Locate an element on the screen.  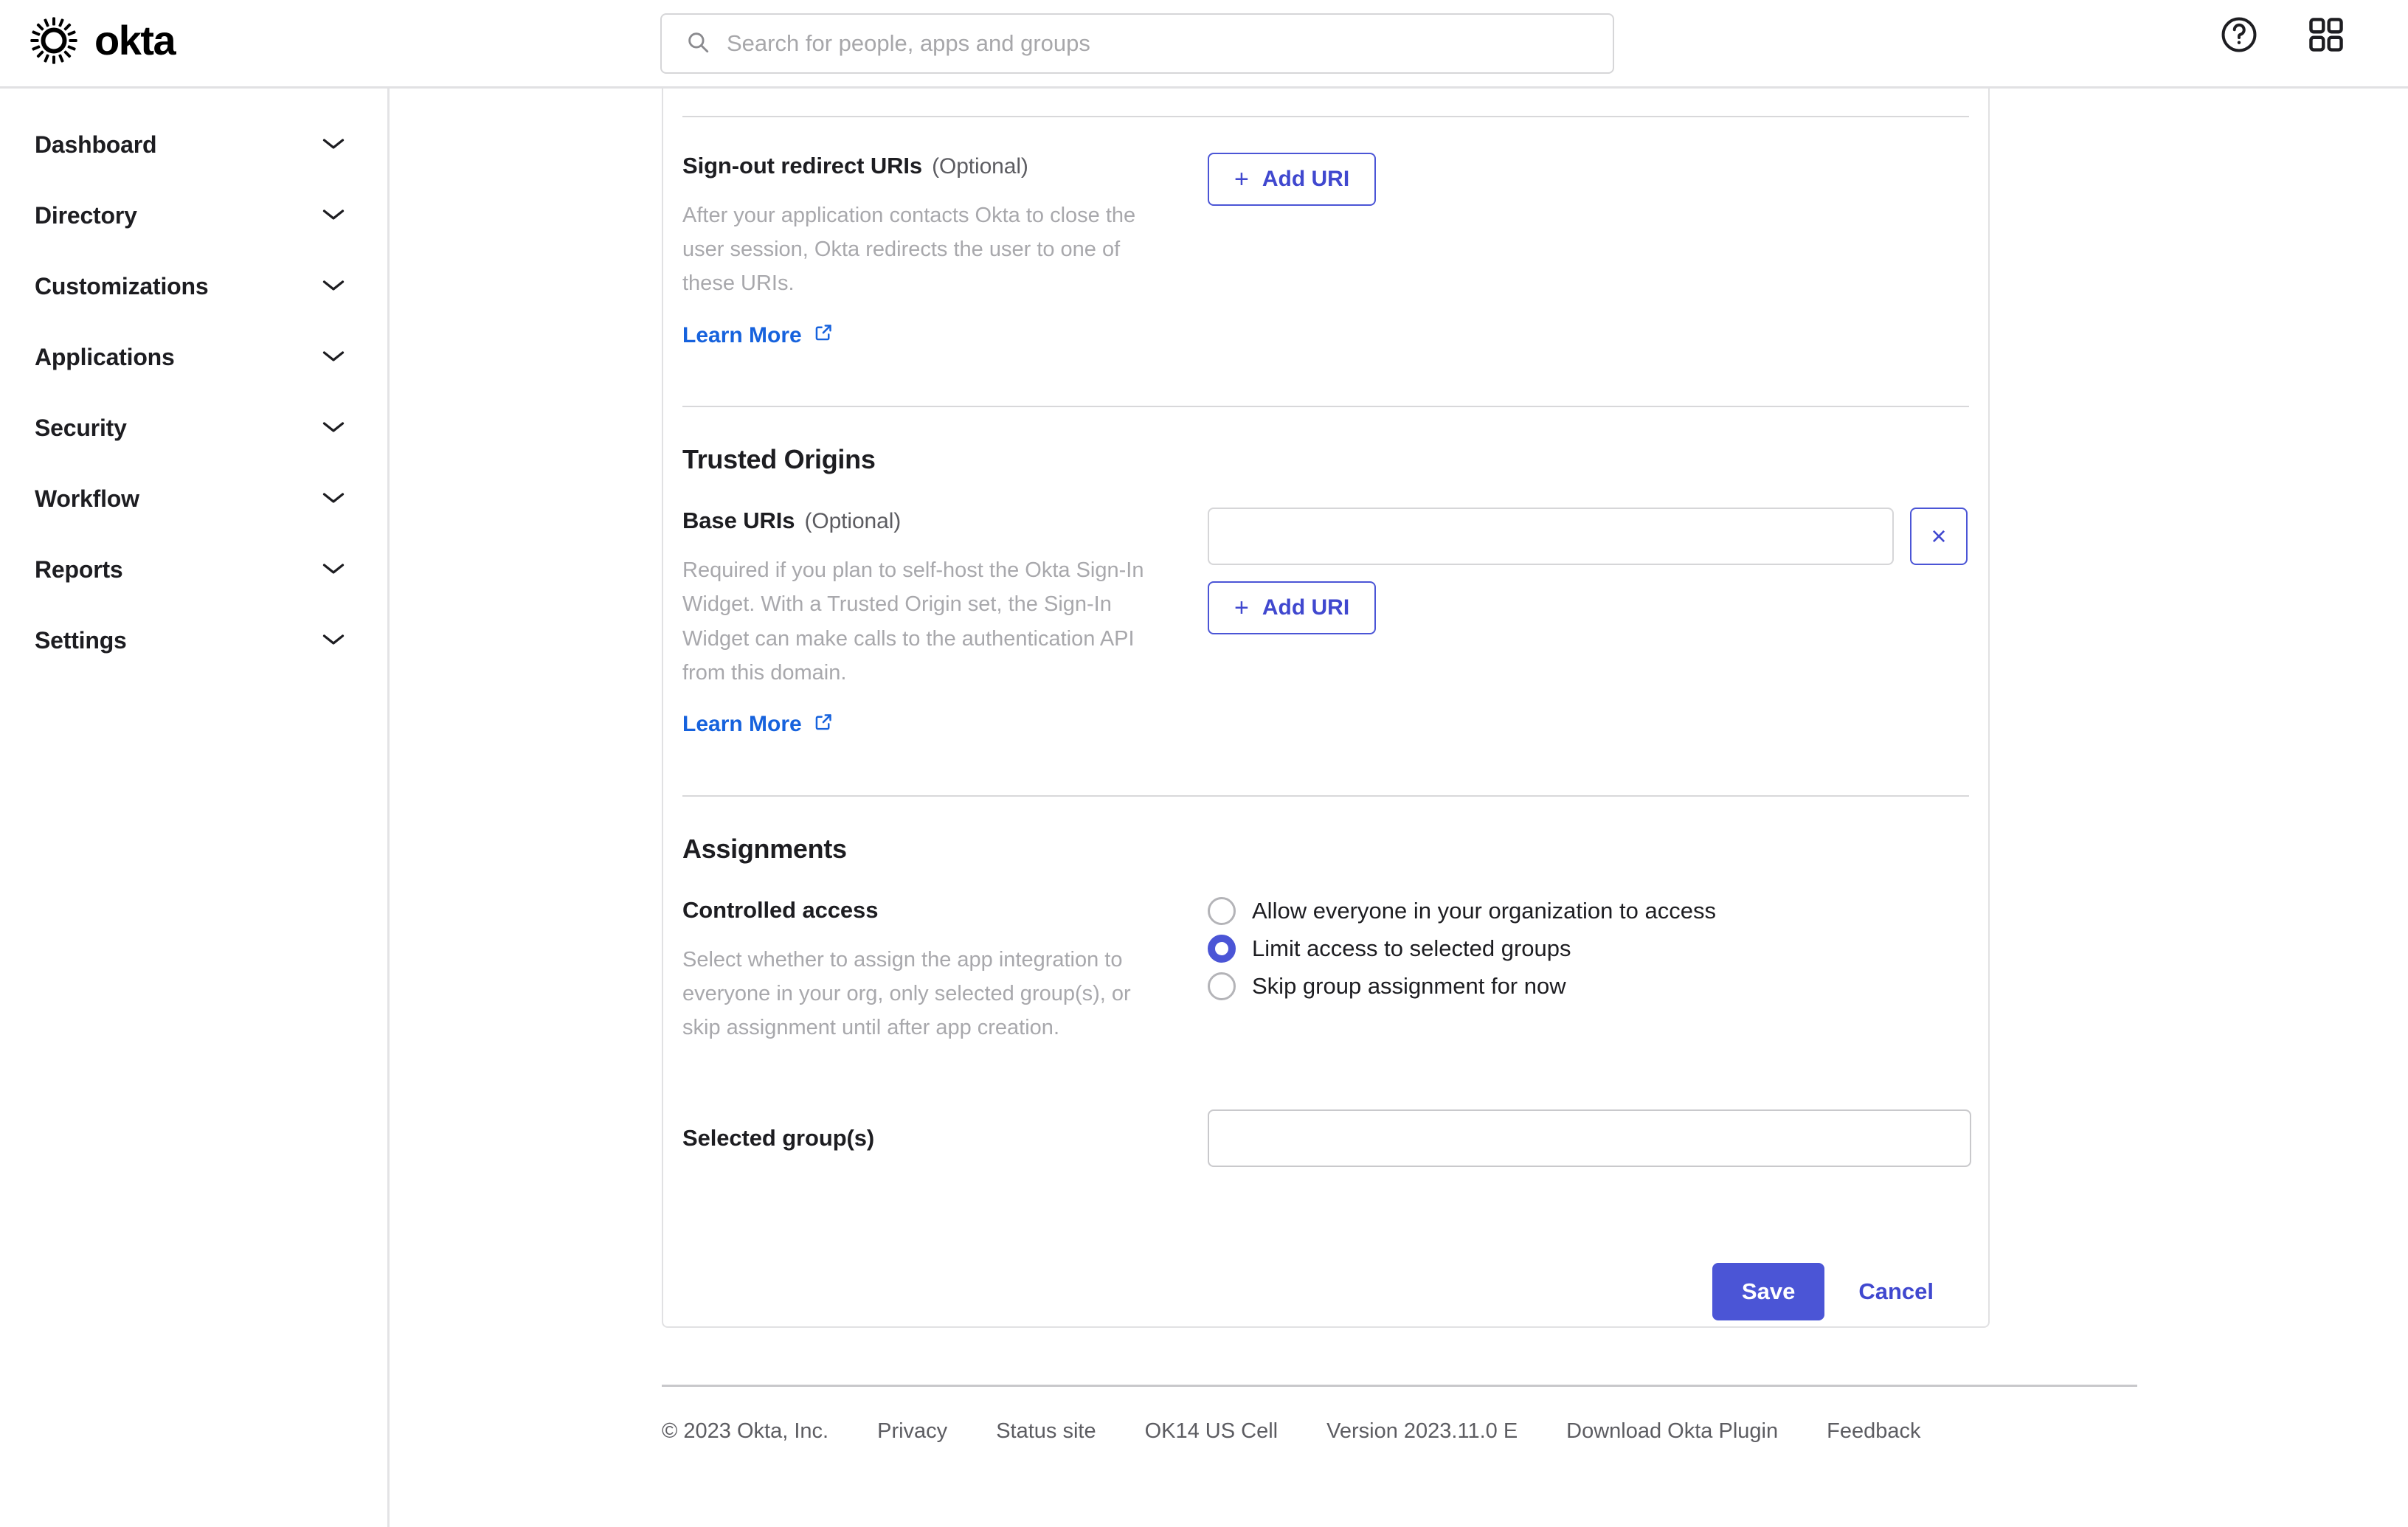
base-uri-input is located at coordinates (1551, 537).